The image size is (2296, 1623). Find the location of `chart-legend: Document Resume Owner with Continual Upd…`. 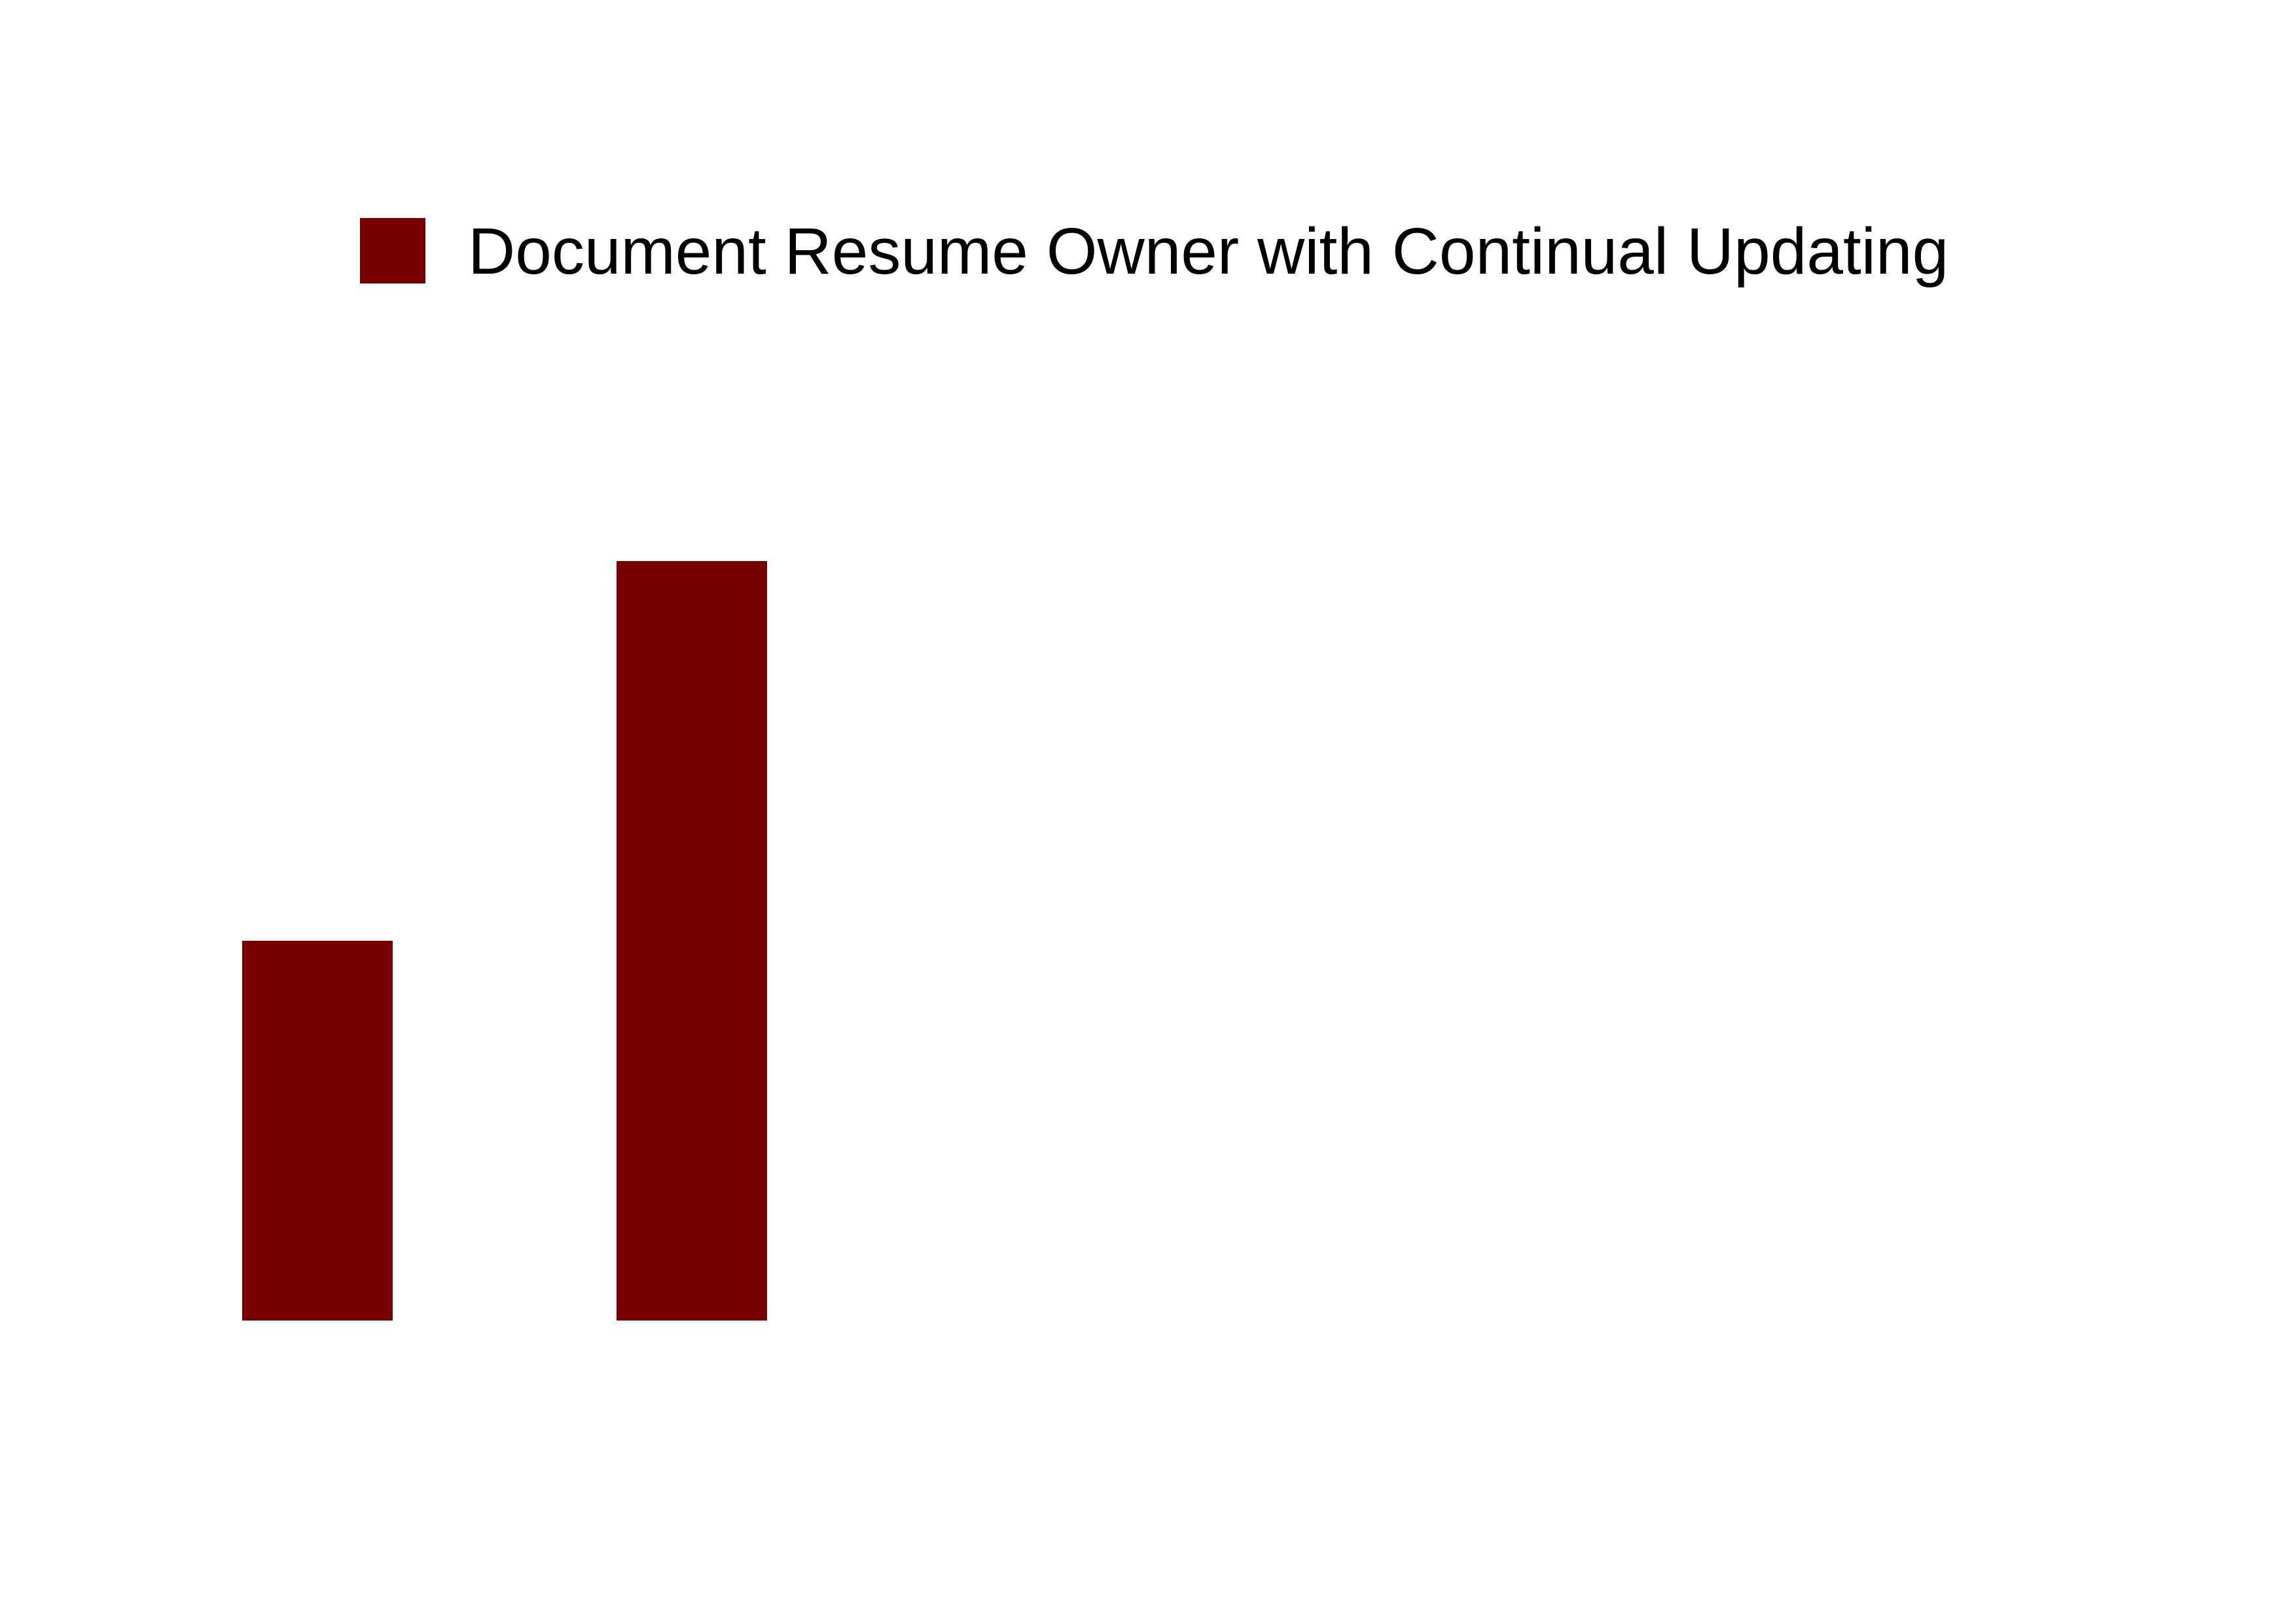

chart-legend: Document Resume Owner with Continual Upd… is located at coordinates (1154, 251).